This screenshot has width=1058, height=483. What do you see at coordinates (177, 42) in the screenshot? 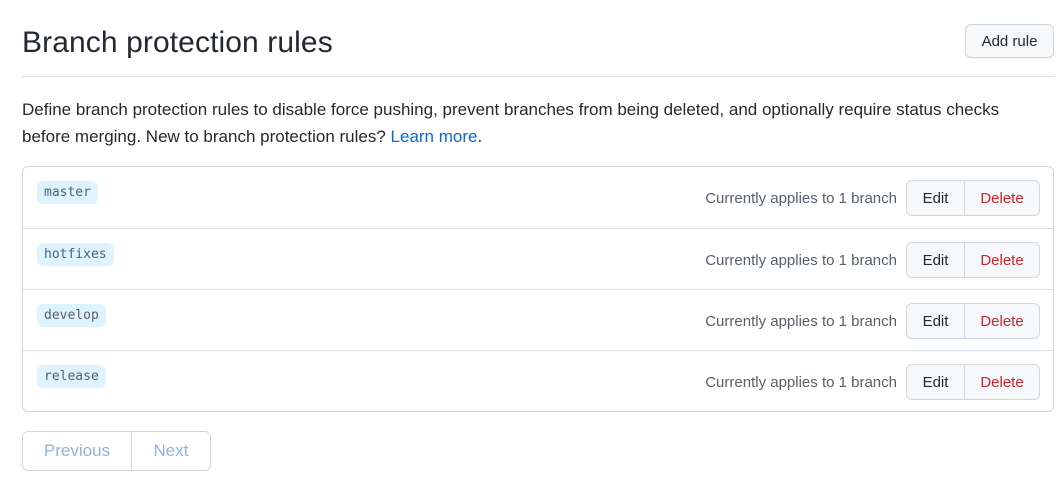
I see `page-title: Branch protection rules` at bounding box center [177, 42].